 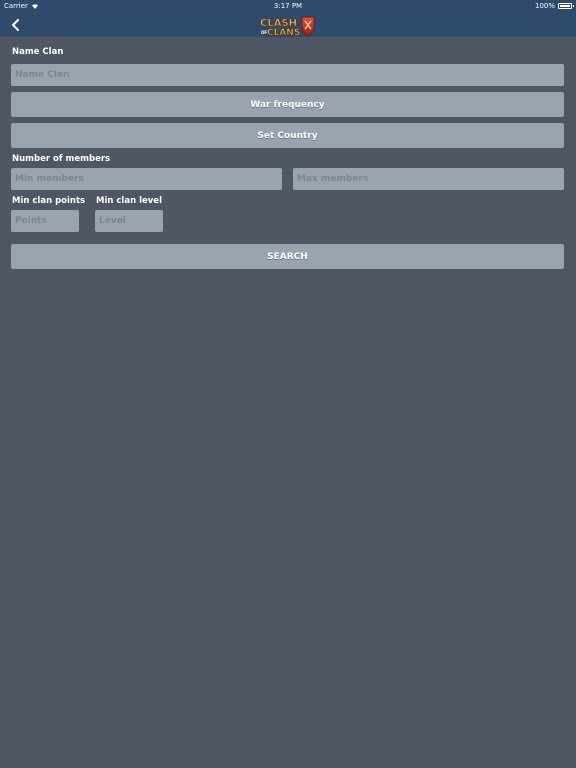 I want to click on min-members-input, so click(x=146, y=179).